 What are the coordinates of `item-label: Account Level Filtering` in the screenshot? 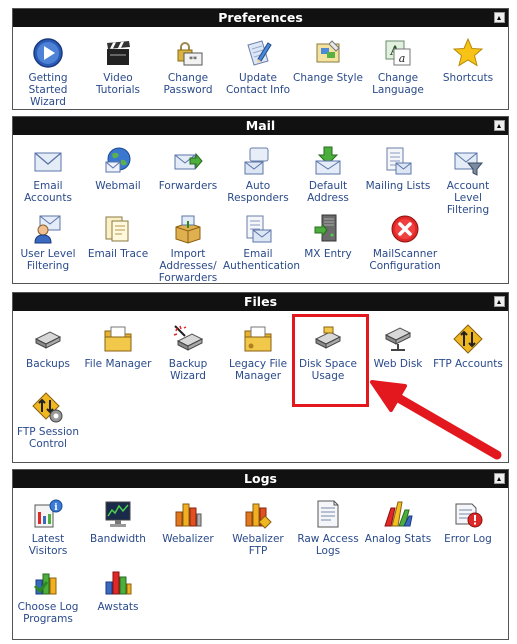 It's located at (468, 198).